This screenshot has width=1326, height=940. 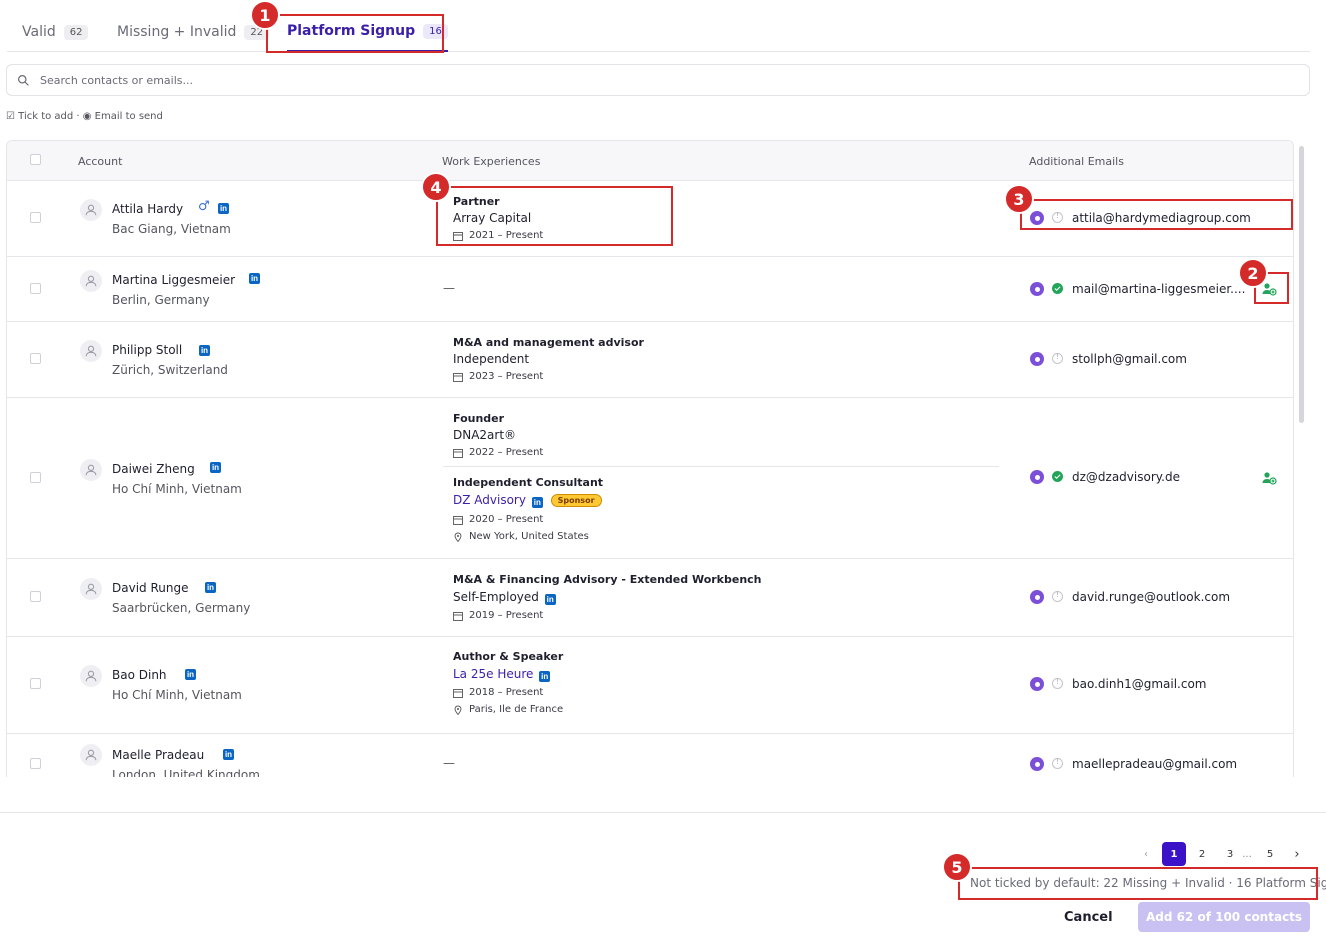 I want to click on work-role: Author & Speaker, so click(x=508, y=656).